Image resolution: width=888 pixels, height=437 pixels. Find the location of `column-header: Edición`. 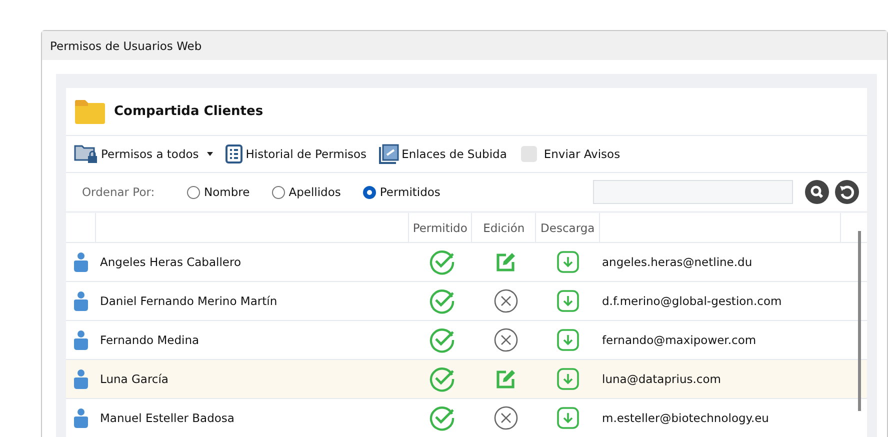

column-header: Edición is located at coordinates (504, 227).